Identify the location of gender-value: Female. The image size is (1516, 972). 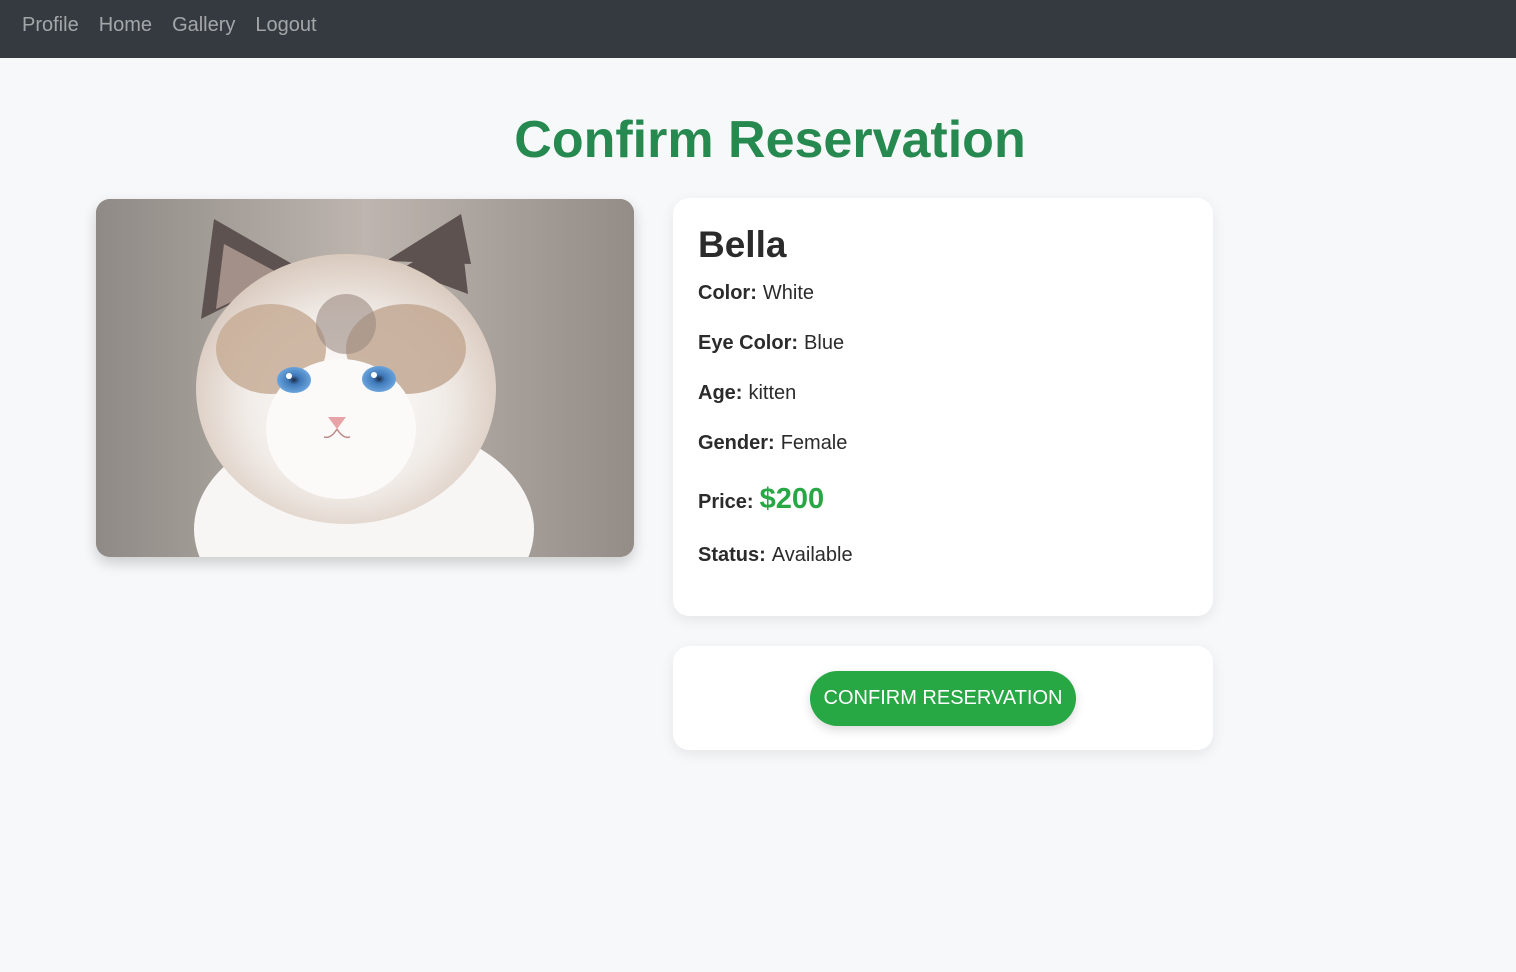
(814, 443).